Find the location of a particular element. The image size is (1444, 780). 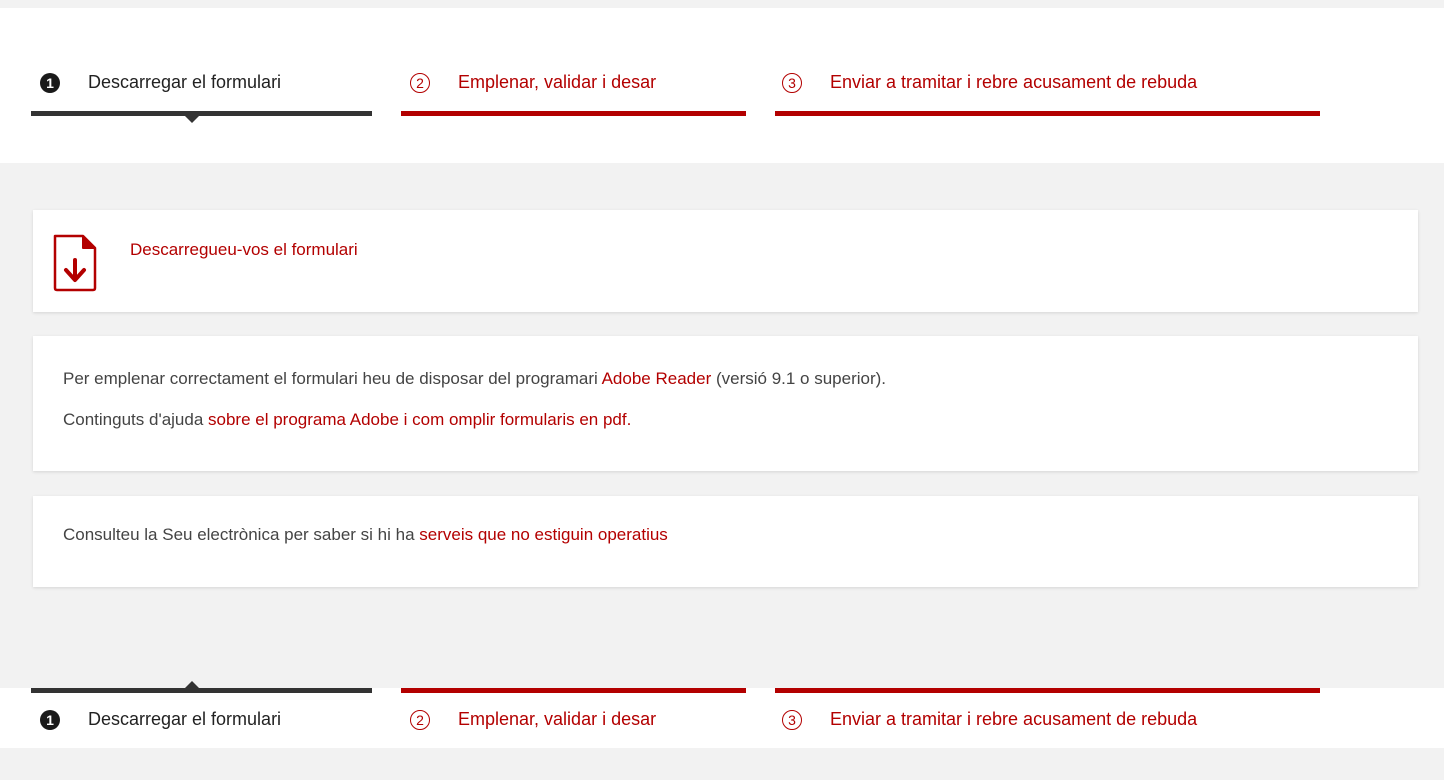

bottom-step-label-1: Descarregar el formulari is located at coordinates (185, 719).